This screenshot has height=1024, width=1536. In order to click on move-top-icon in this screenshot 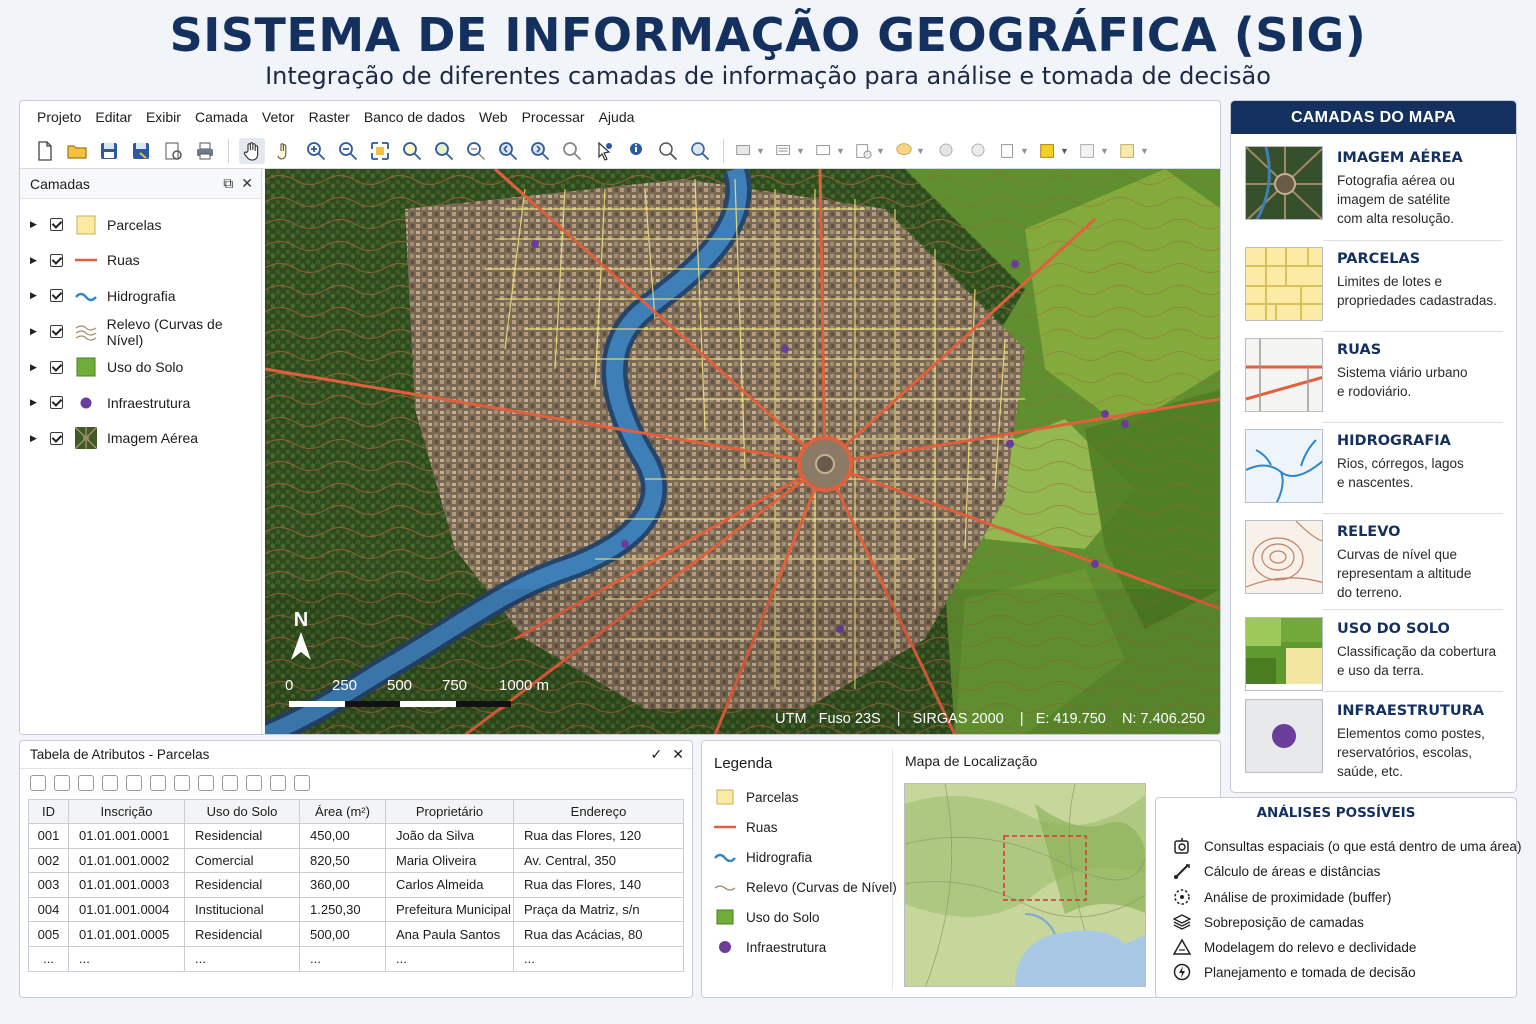, I will do `click(230, 783)`.